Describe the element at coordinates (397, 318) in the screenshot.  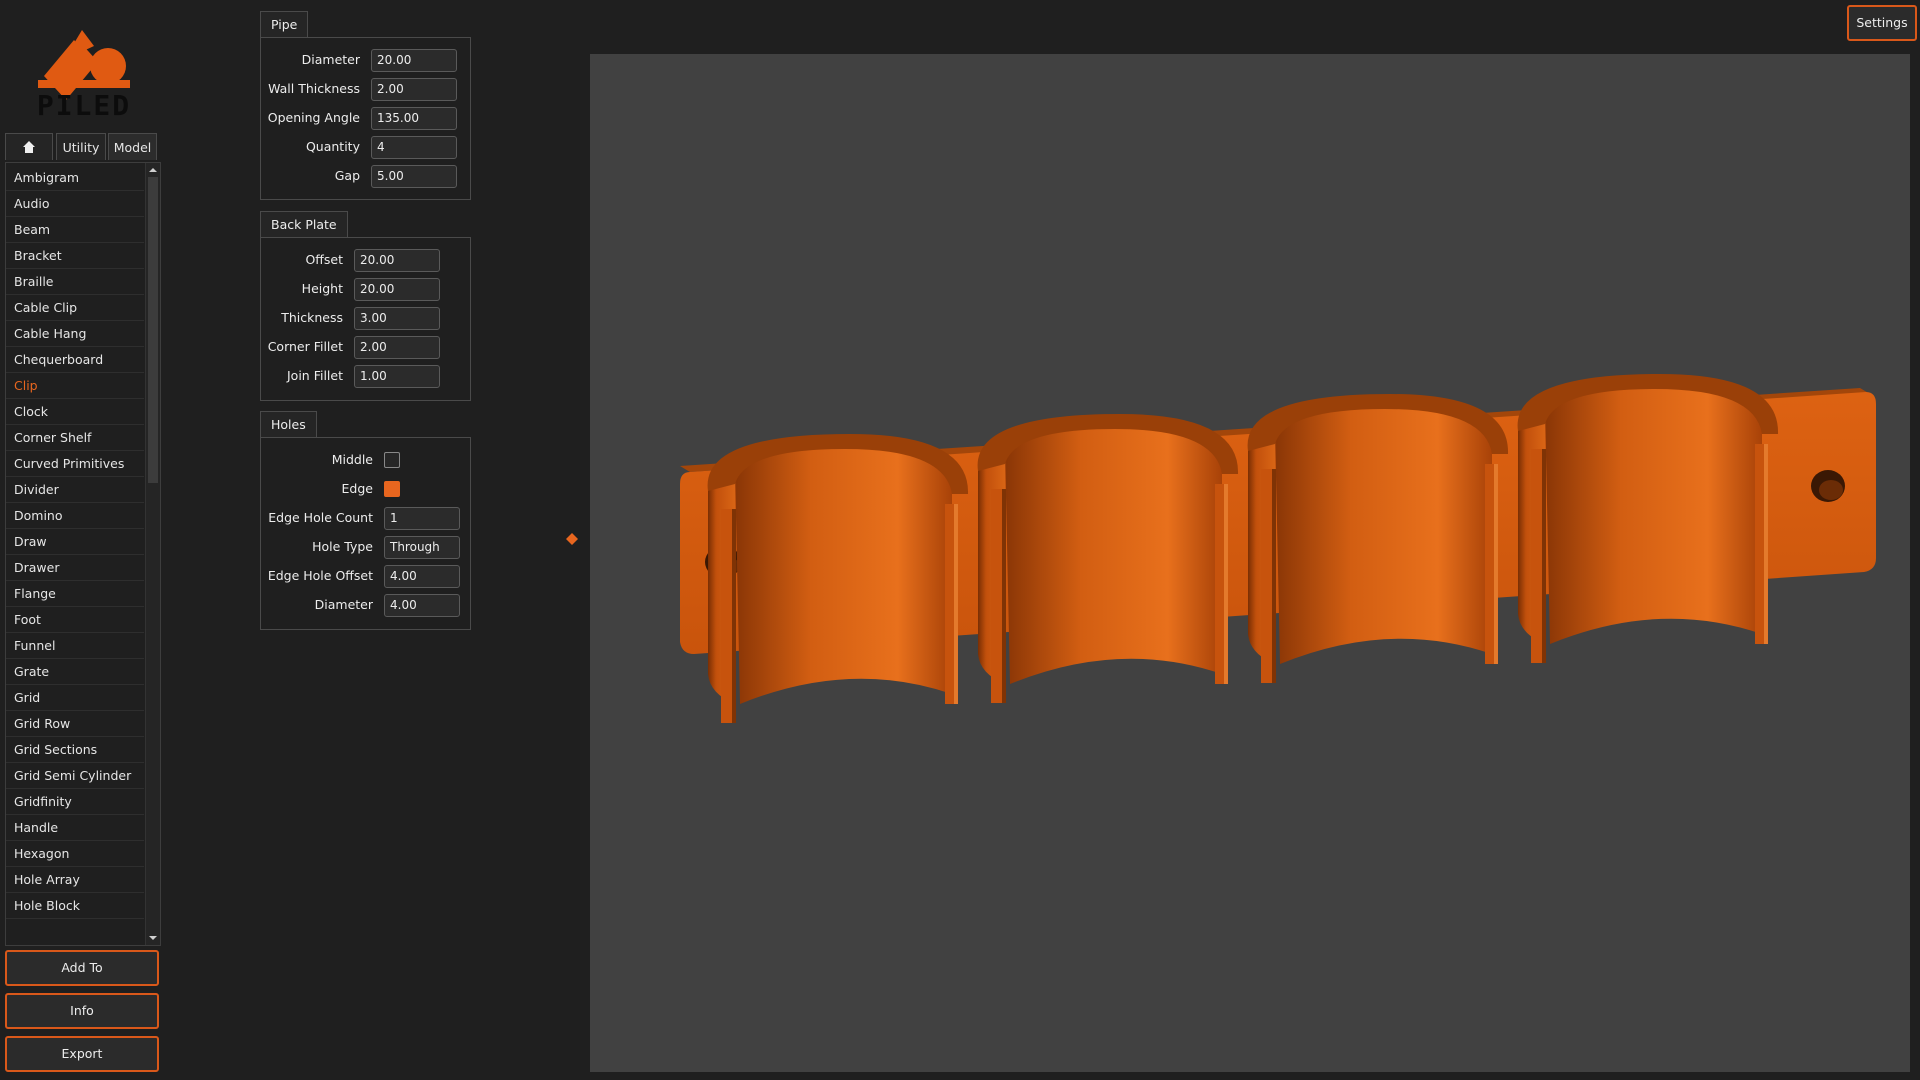
I see `thickness-input: 3.00` at that location.